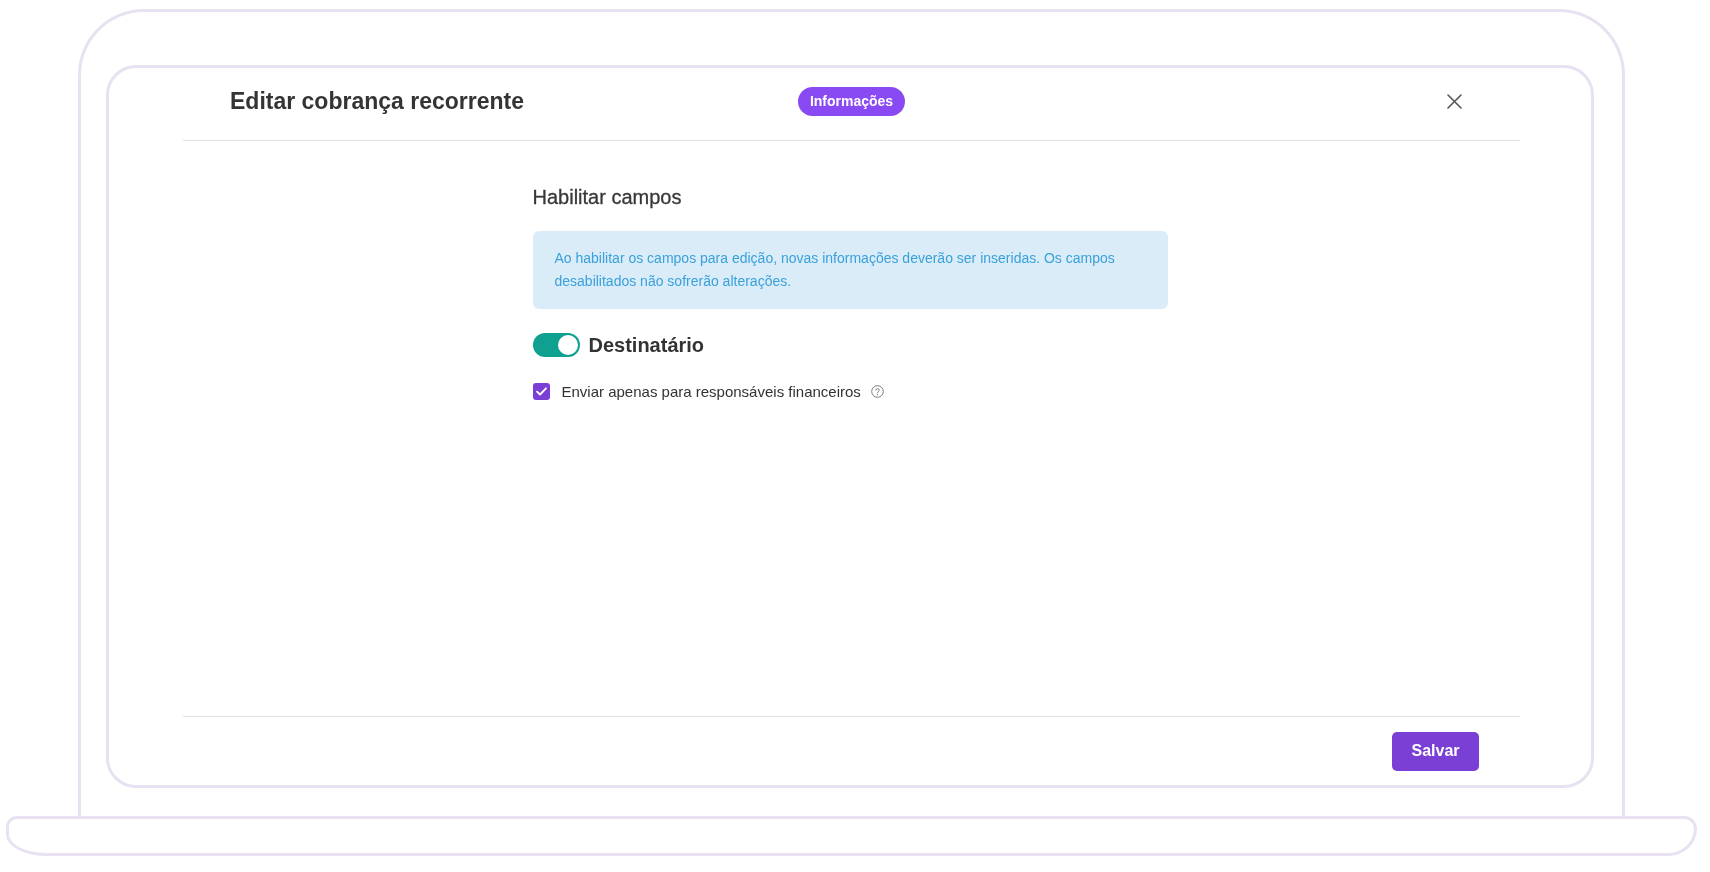 This screenshot has height=872, width=1710. I want to click on toggle-label: Destinatário, so click(646, 345).